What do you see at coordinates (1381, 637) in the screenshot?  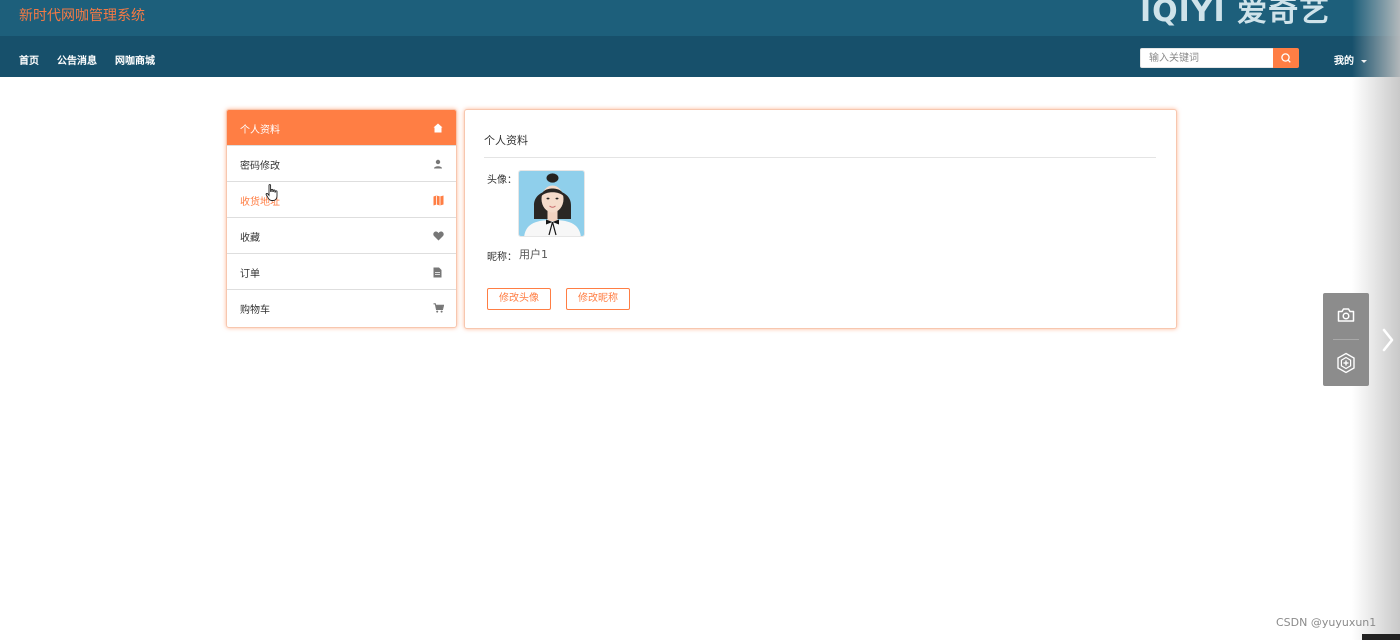 I see `corner-block` at bounding box center [1381, 637].